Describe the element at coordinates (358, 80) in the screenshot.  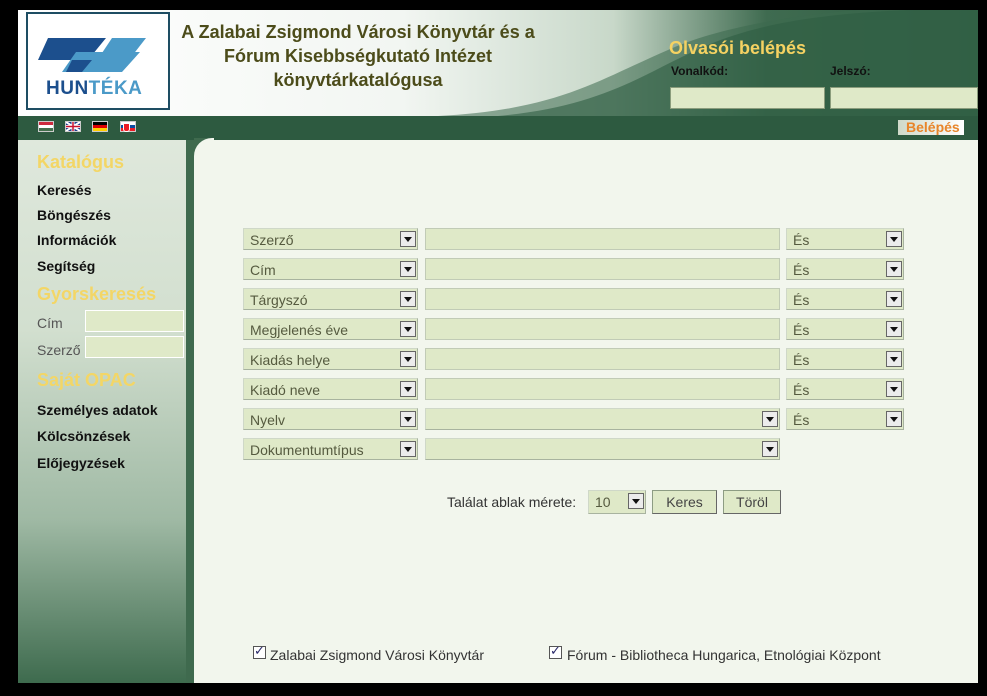
I see `library-title-line: könyvtárkatalógusa` at that location.